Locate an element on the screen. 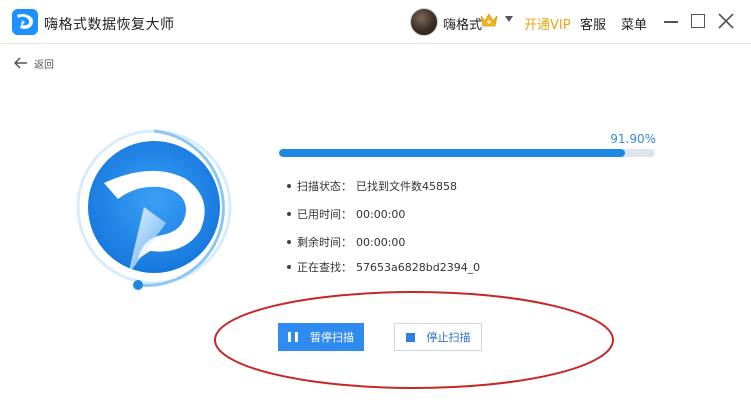 Image resolution: width=751 pixels, height=400 pixels. avatar is located at coordinates (424, 22).